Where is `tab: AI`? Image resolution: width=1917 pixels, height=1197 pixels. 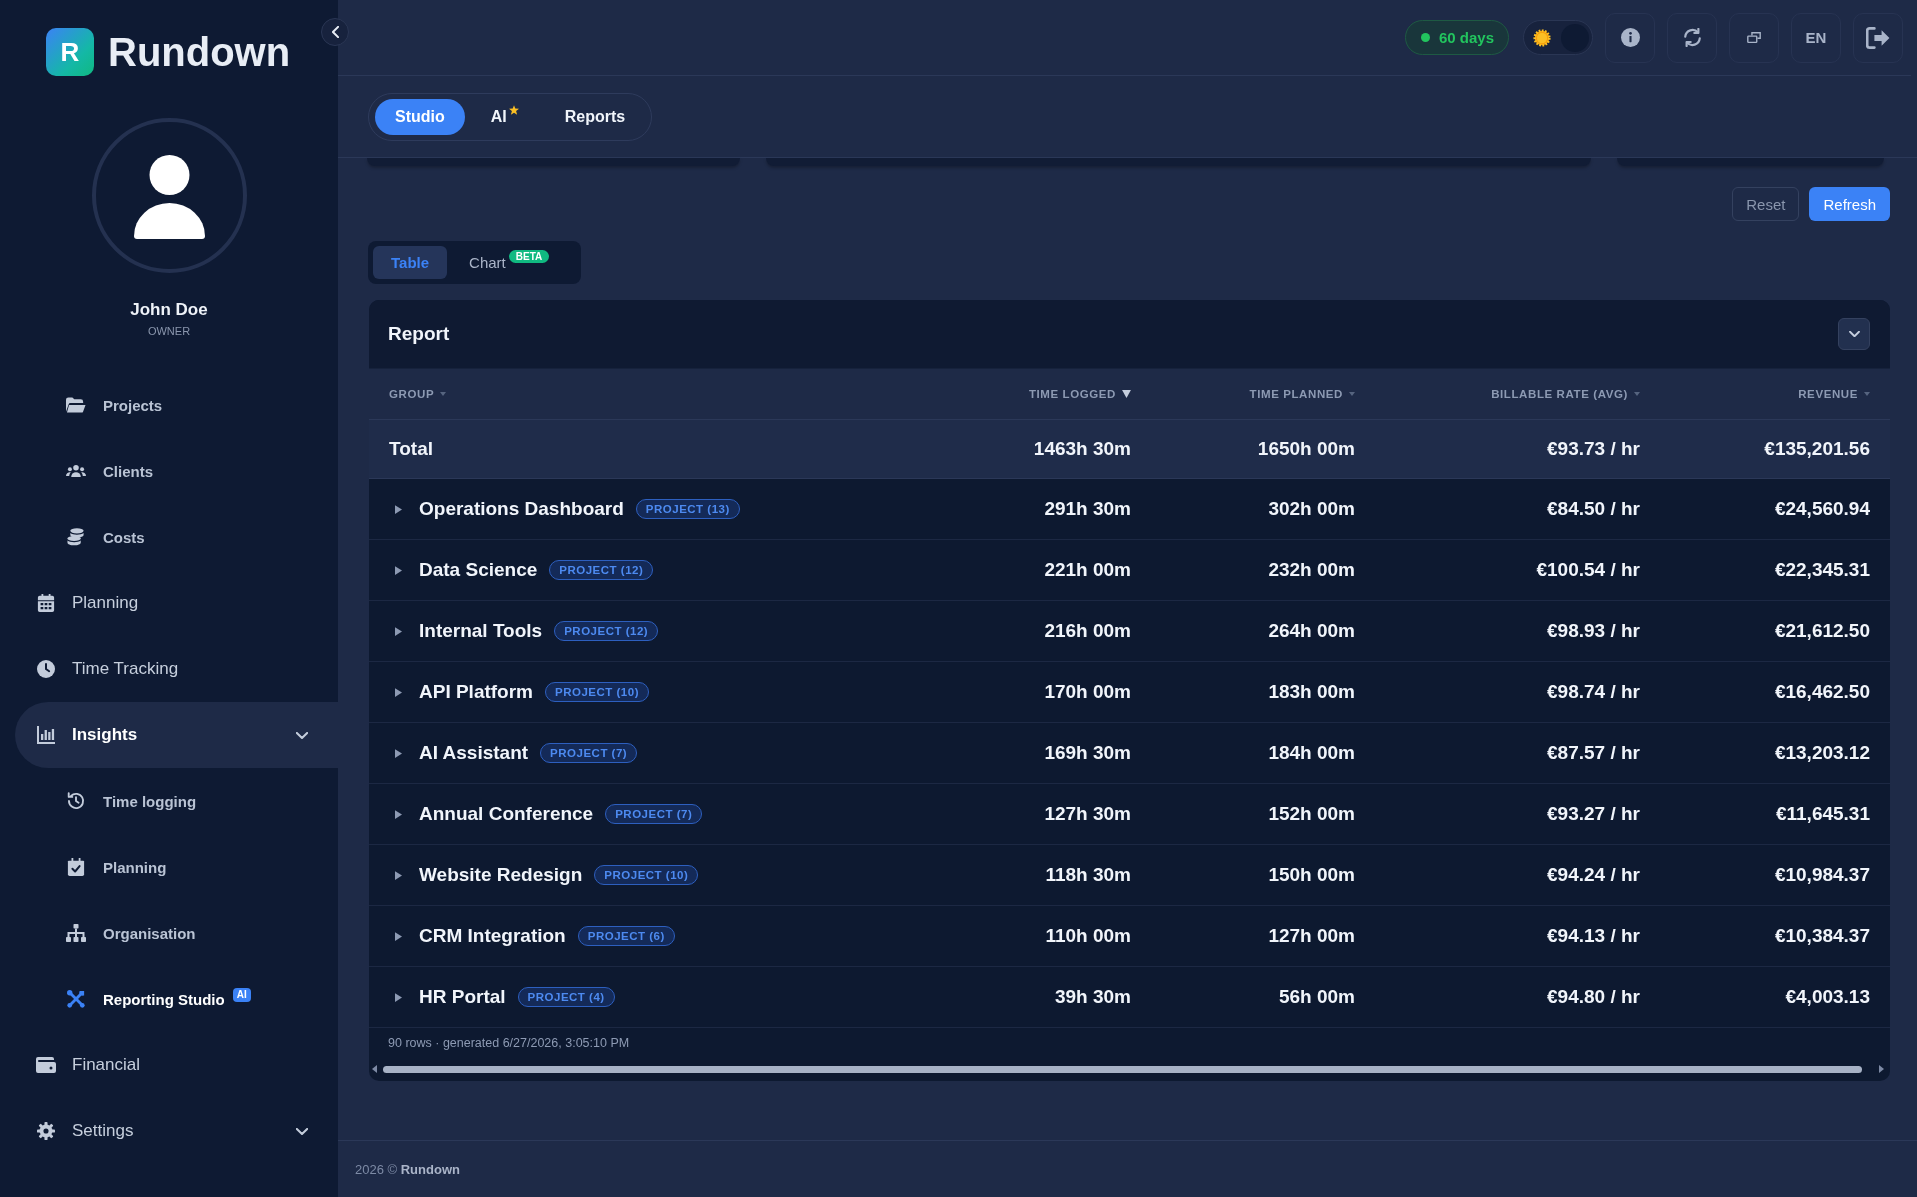
tab: AI is located at coordinates (504, 116).